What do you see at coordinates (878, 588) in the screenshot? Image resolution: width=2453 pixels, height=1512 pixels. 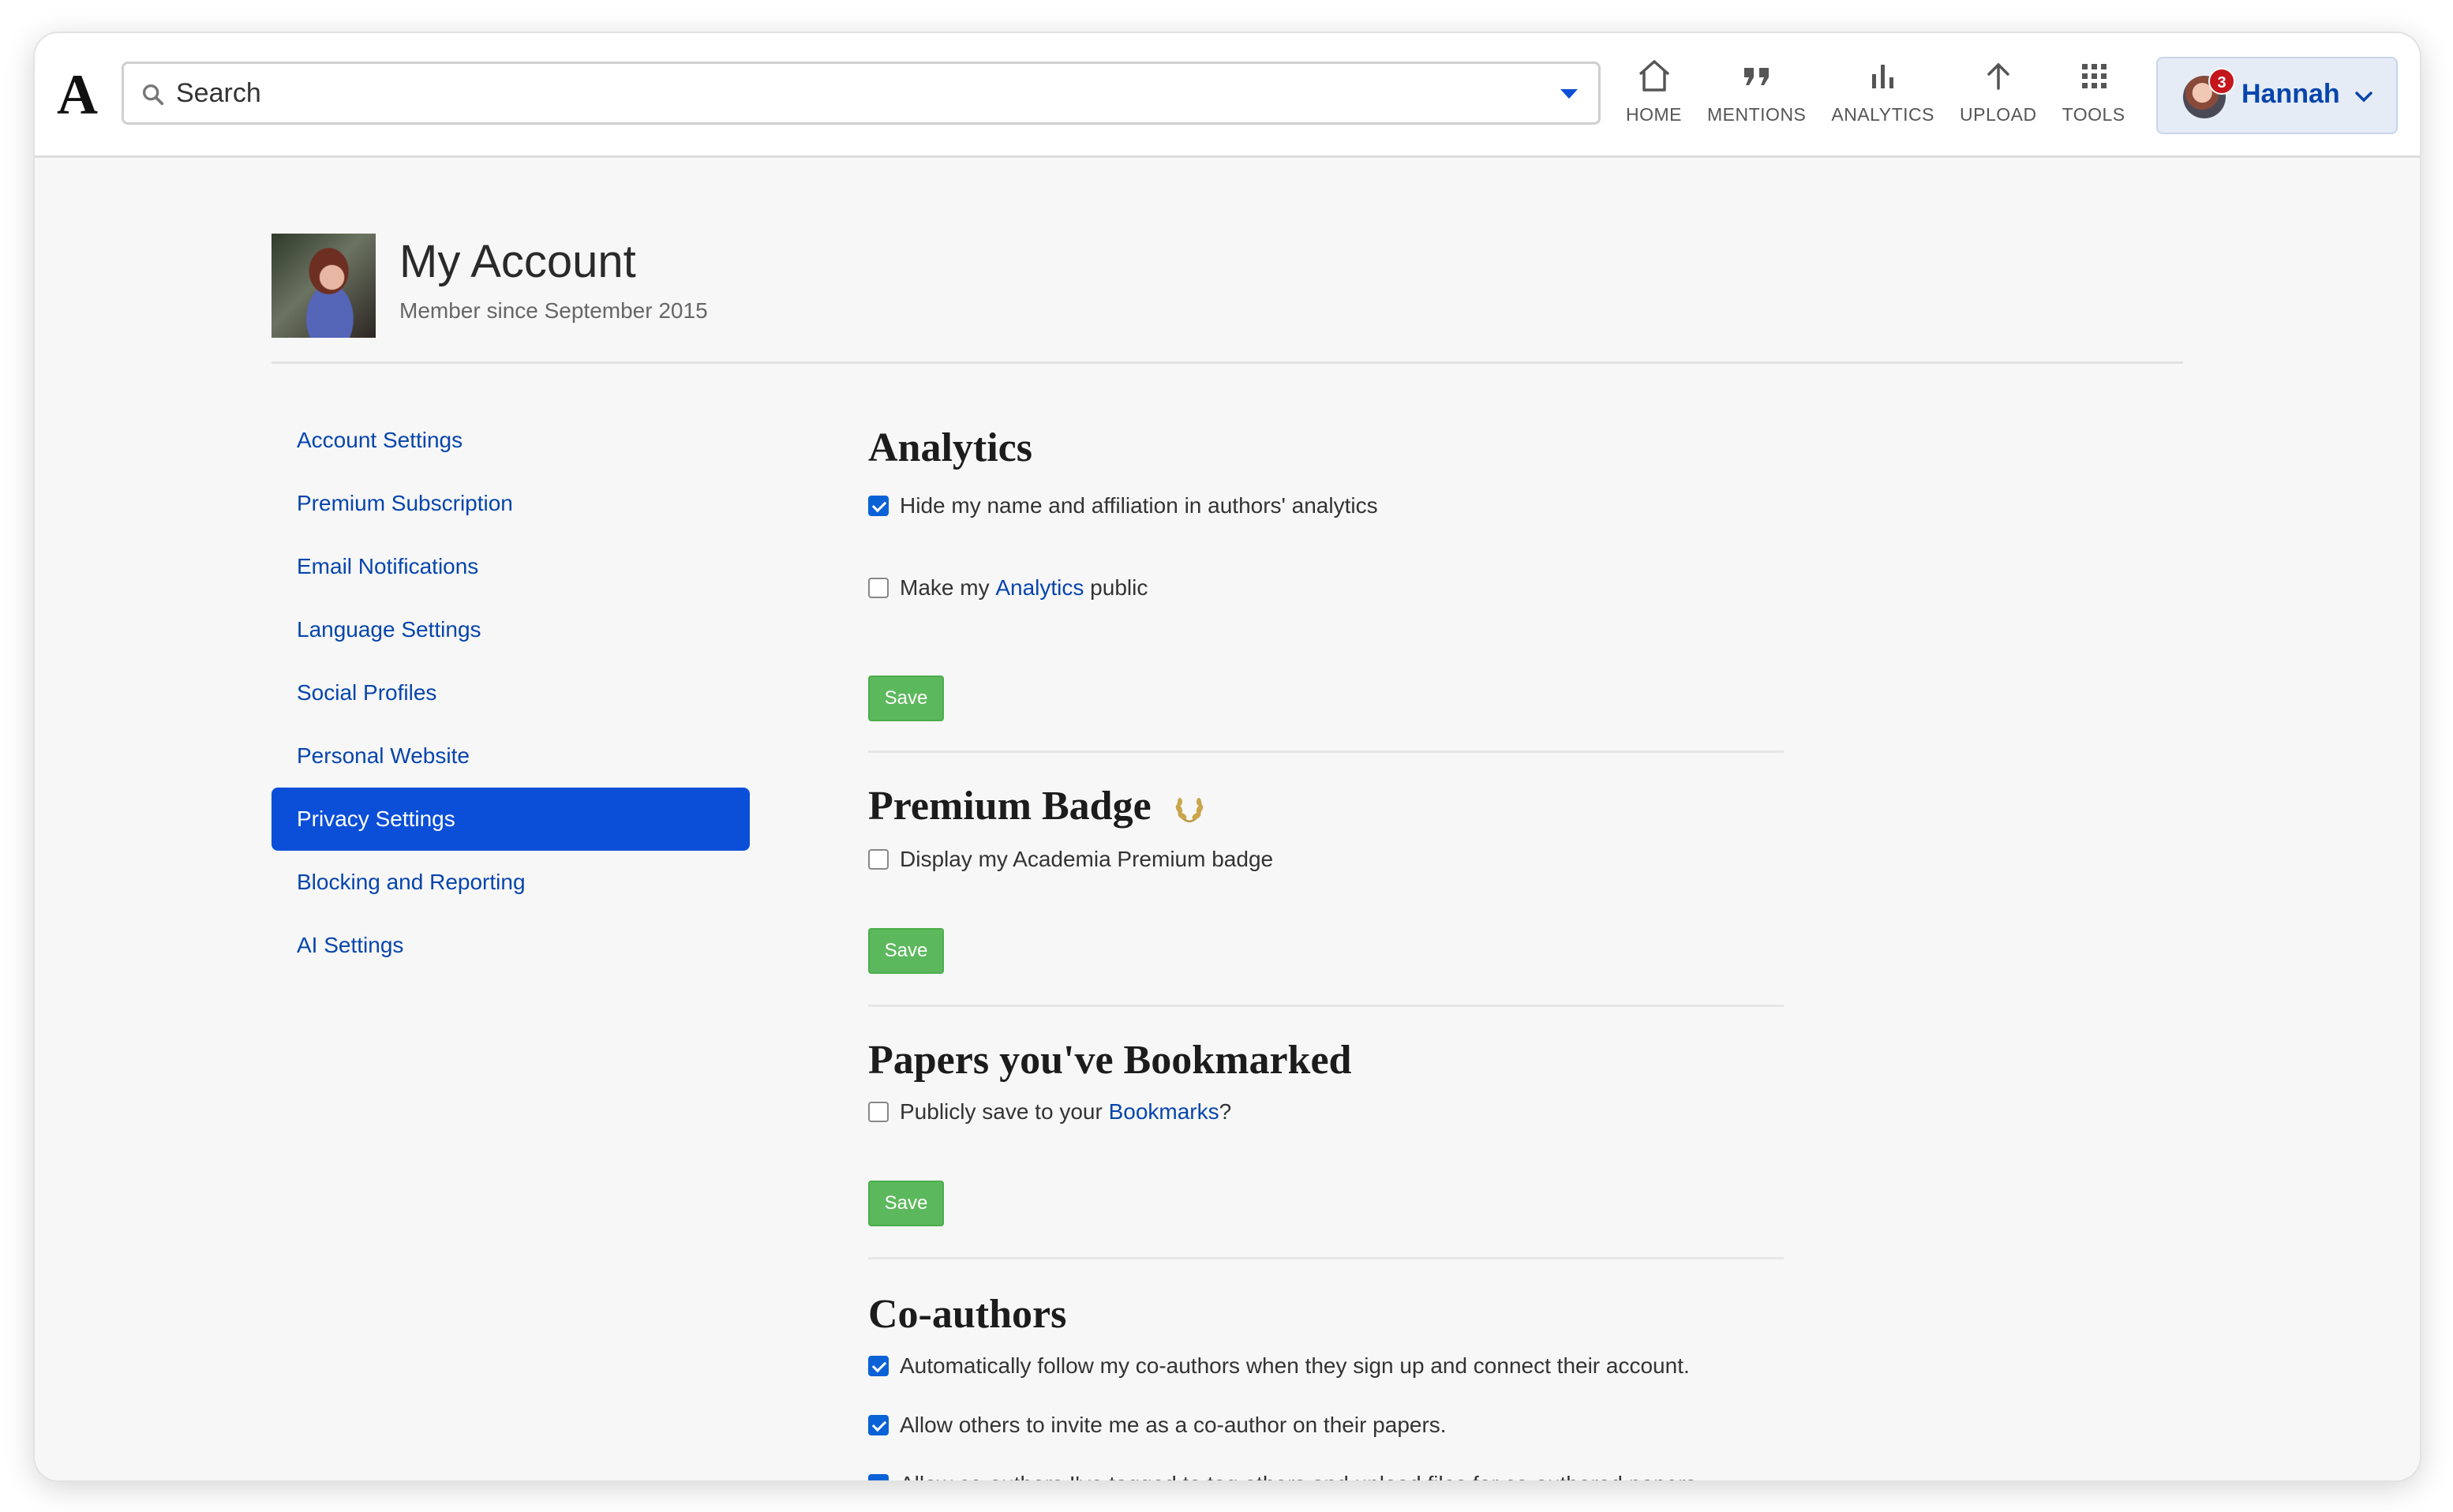 I see `analytics-public-checkbox` at bounding box center [878, 588].